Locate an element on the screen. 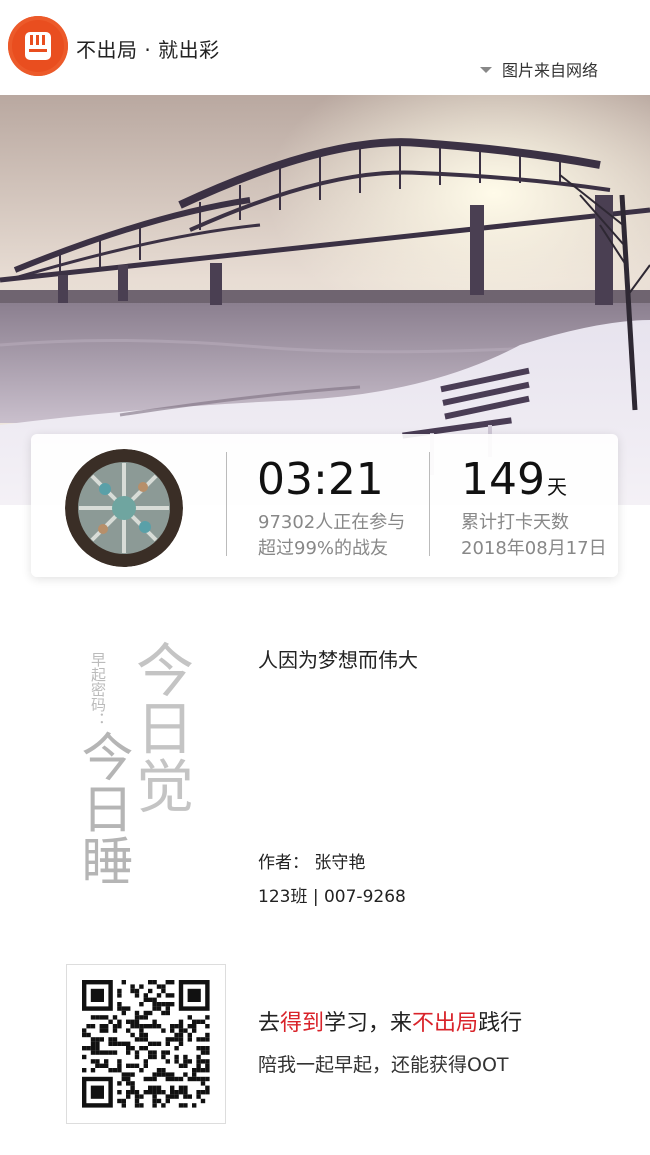 The image size is (650, 1155). app-header: 不出局 · 就出彩 图片来自网络 is located at coordinates (325, 47).